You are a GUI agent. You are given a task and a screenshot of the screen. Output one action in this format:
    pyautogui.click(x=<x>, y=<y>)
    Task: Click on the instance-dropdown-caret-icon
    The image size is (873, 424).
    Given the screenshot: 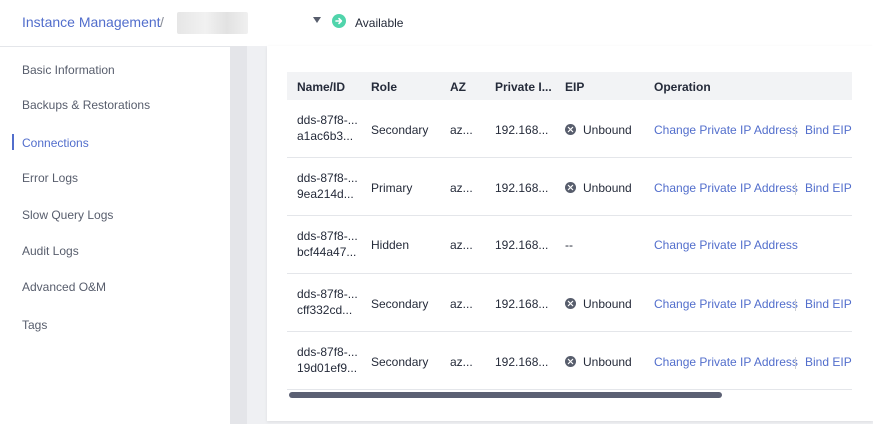 What is the action you would take?
    pyautogui.click(x=317, y=20)
    